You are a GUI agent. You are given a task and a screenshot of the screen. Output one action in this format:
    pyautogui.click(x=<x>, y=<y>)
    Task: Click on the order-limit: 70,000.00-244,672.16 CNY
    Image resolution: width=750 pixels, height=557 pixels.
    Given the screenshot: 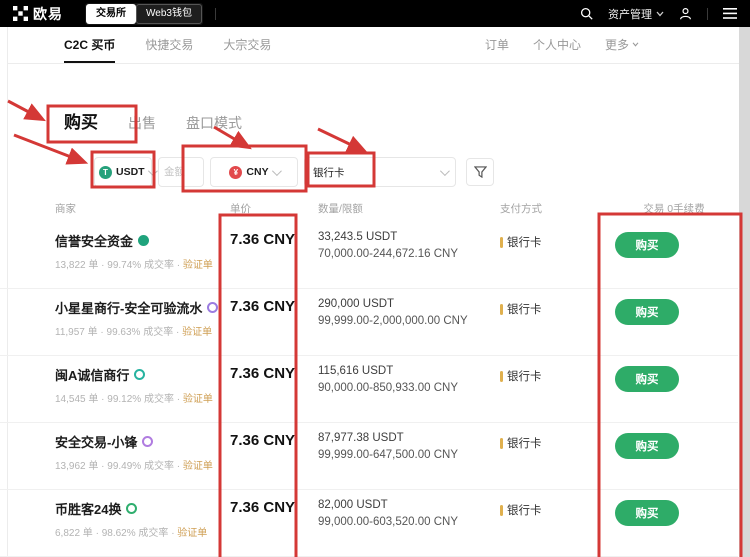 What is the action you would take?
    pyautogui.click(x=388, y=254)
    